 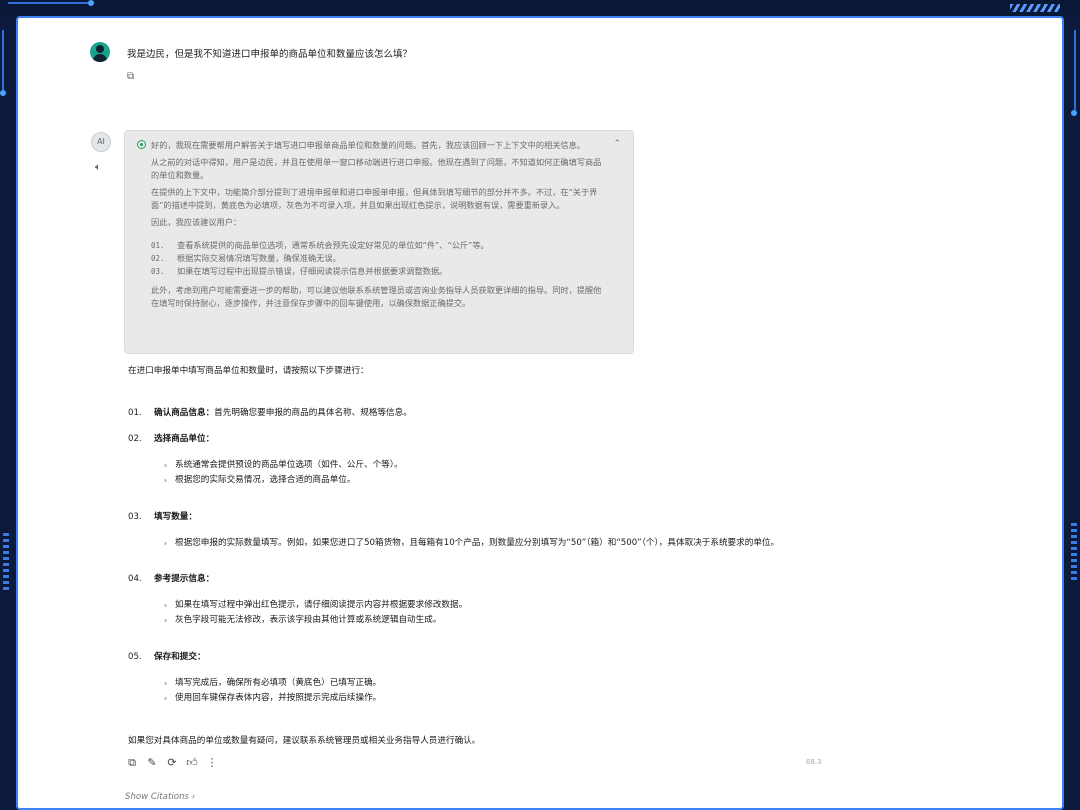 I want to click on regenerate-icon: ⟳, so click(x=172, y=763).